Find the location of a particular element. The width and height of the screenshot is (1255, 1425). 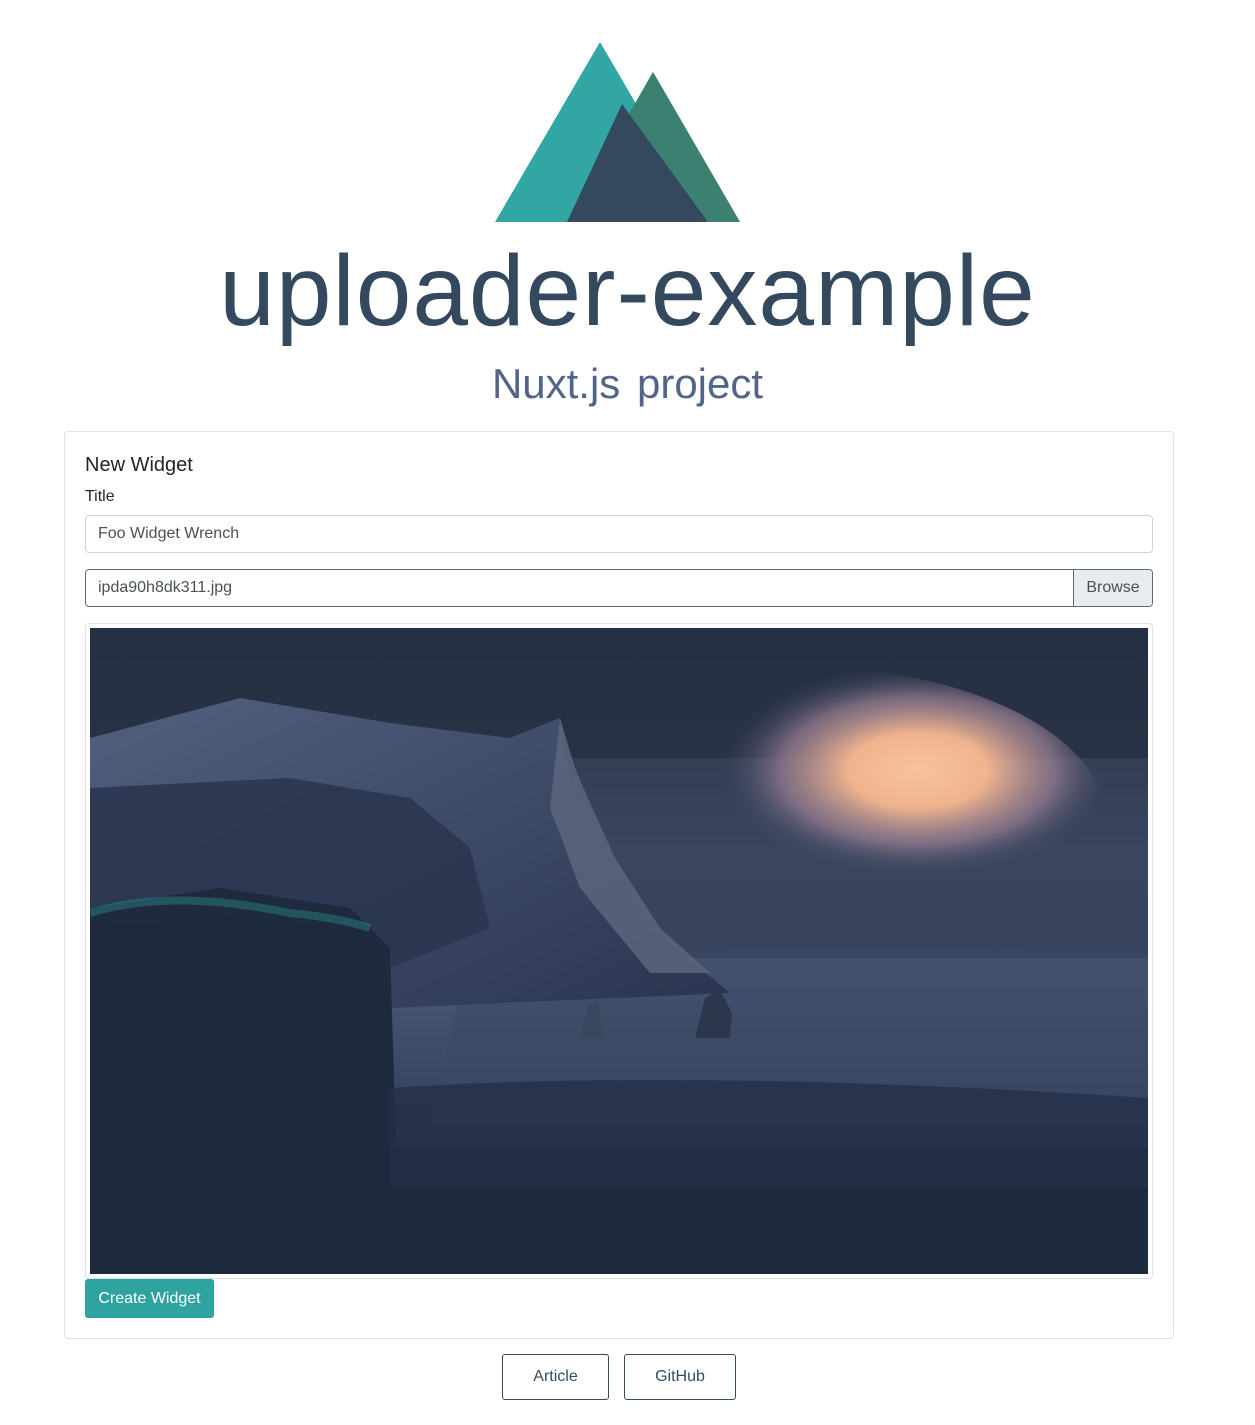

title-label: Title is located at coordinates (100, 496).